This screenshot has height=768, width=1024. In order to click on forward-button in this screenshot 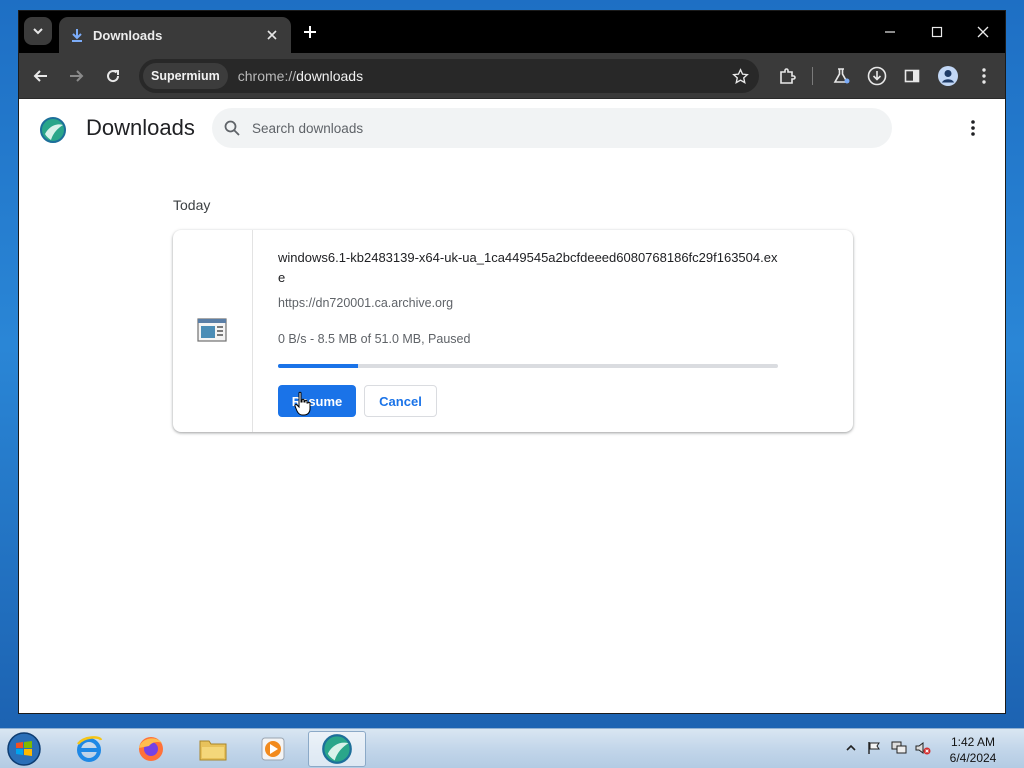, I will do `click(76, 76)`.